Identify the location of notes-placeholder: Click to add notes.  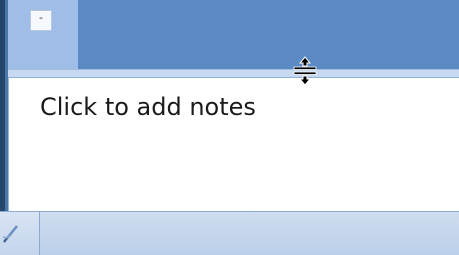
(148, 107).